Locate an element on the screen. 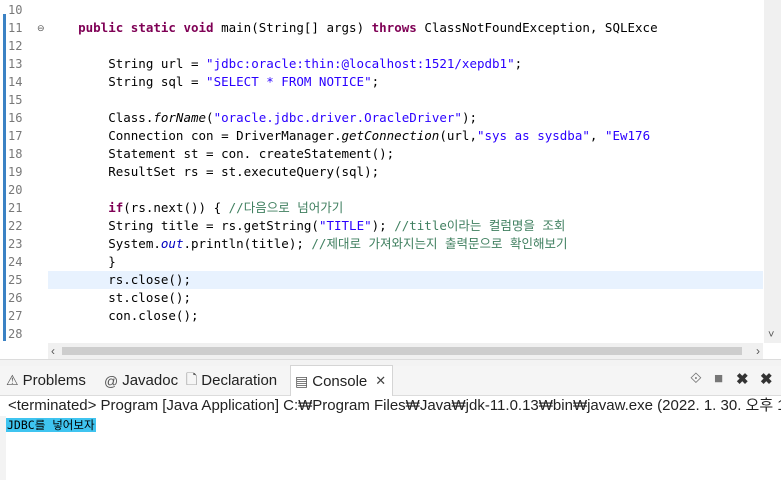 The width and height of the screenshot is (781, 480). code-line: 15 is located at coordinates (381, 100).